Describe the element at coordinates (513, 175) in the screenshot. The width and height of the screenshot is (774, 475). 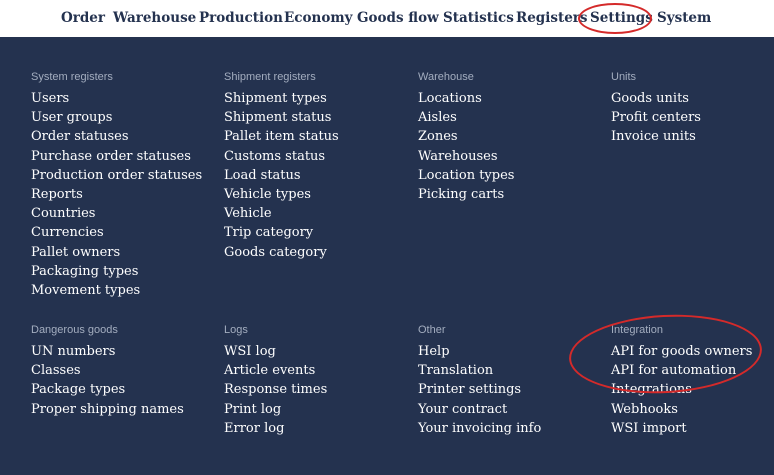
I see `menu-item-location-types: Location types` at that location.